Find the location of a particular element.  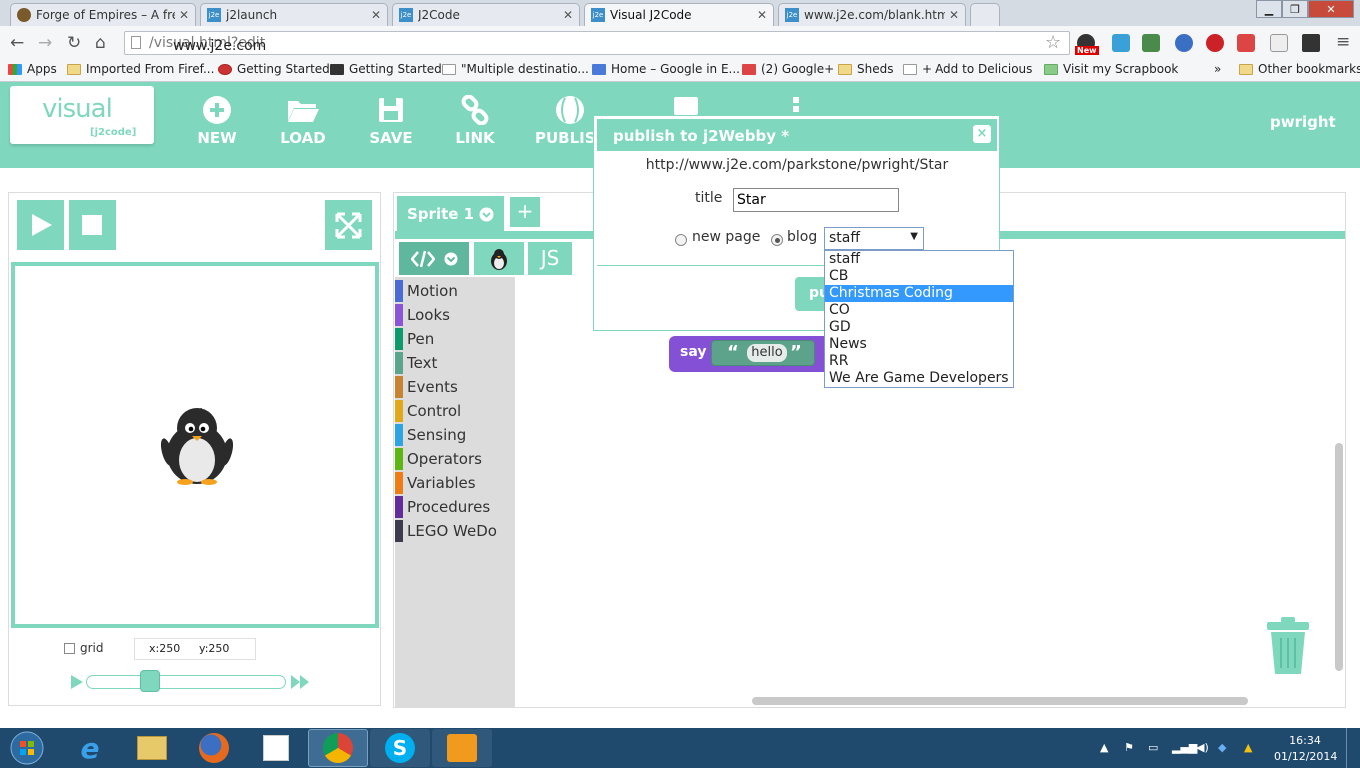

pinterest-icon is located at coordinates (1215, 43).